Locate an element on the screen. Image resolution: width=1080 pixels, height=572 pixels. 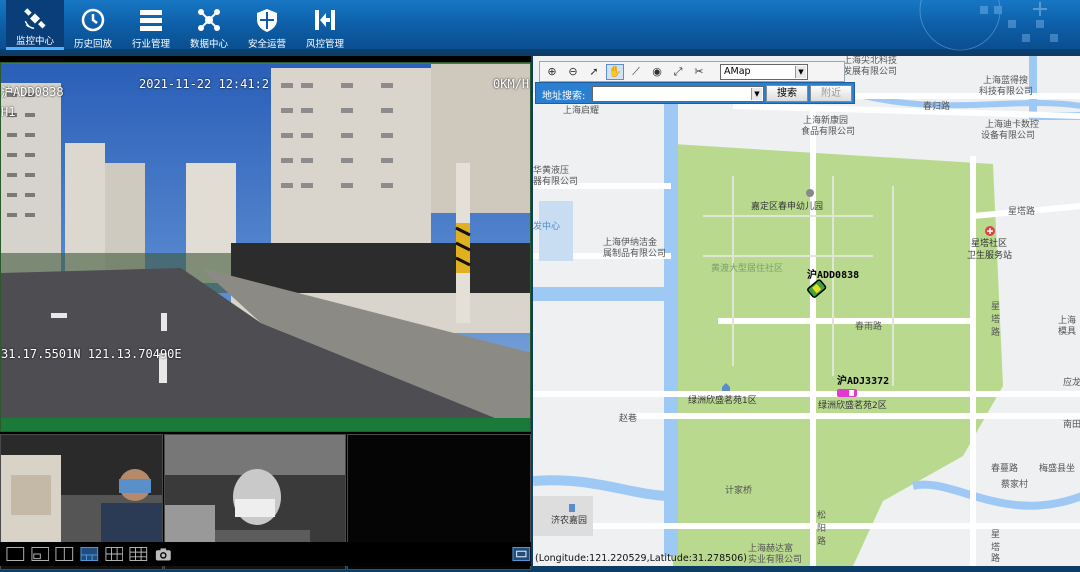
map-label-poi: 上海迪卡数控 is located at coordinates (1012, 125).